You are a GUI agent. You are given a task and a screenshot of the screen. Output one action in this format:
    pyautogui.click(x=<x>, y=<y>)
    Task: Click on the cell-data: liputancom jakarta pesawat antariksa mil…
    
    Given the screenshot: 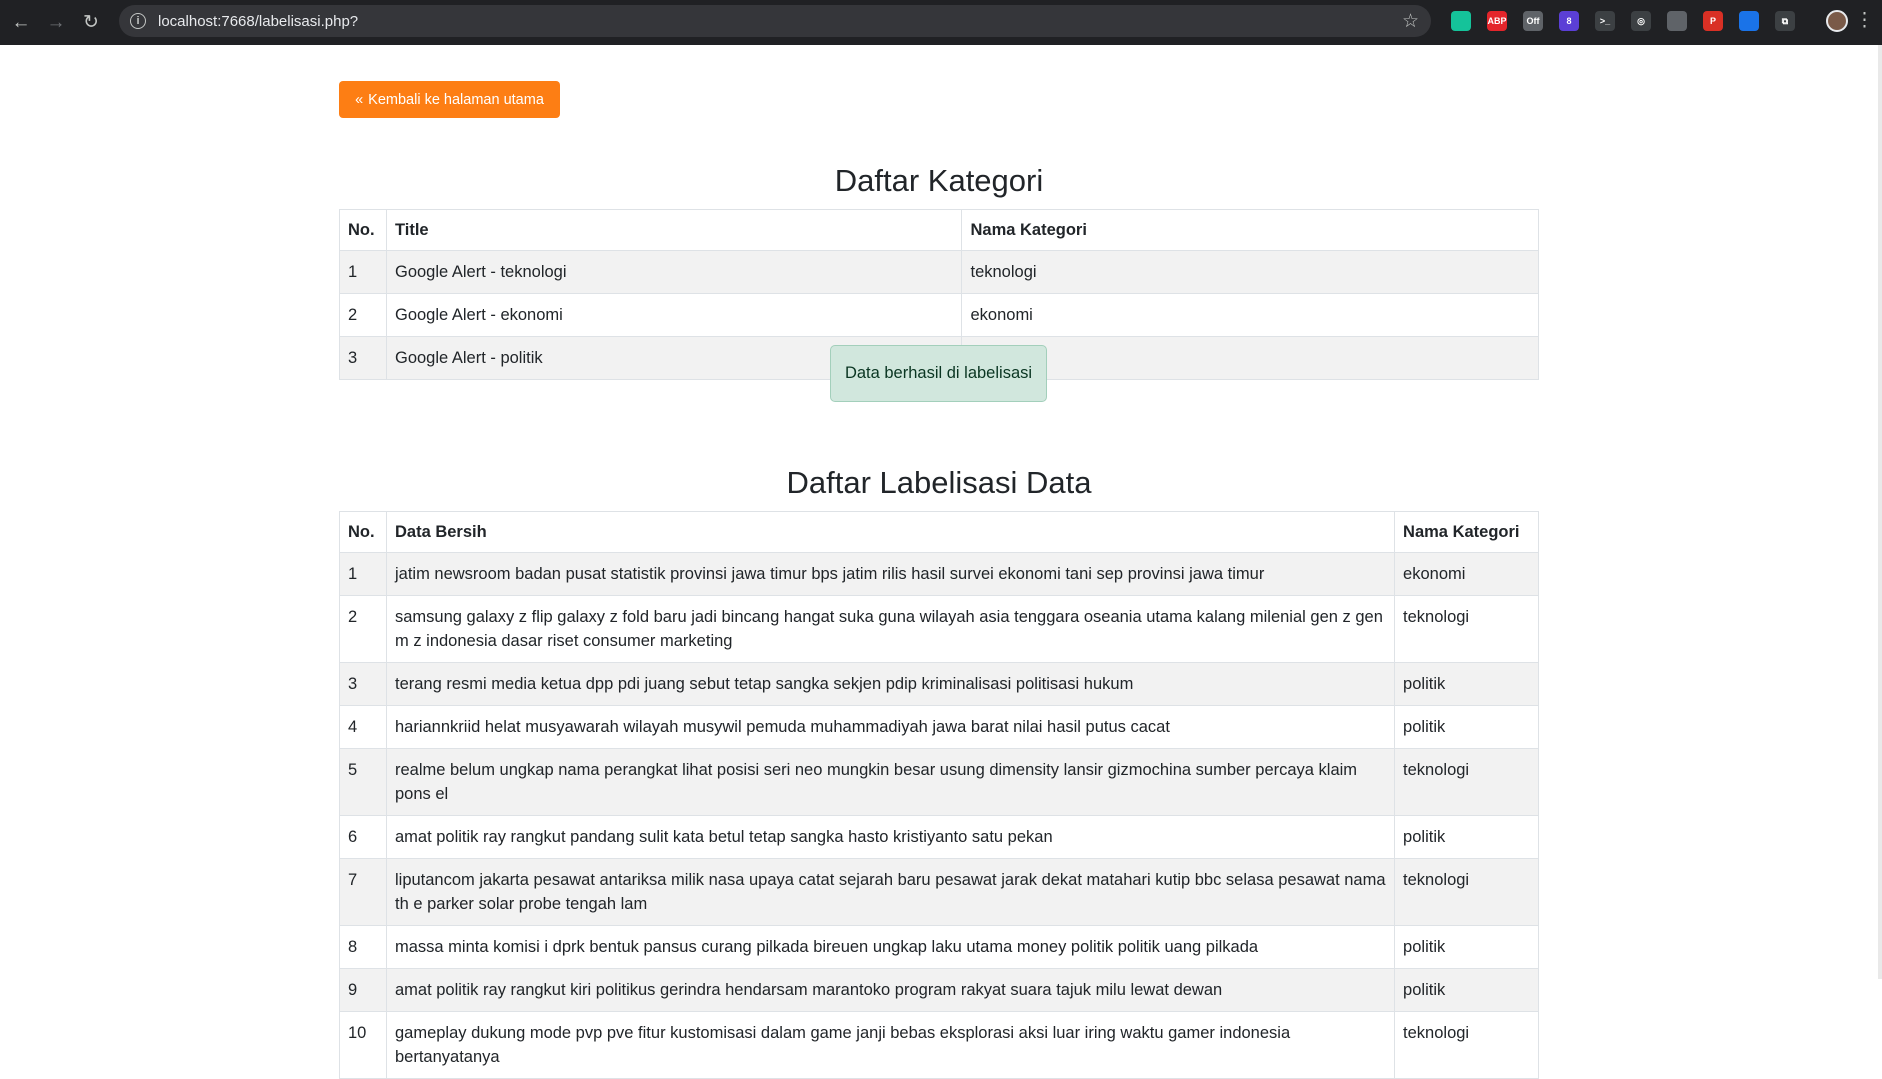 What is the action you would take?
    pyautogui.click(x=890, y=892)
    